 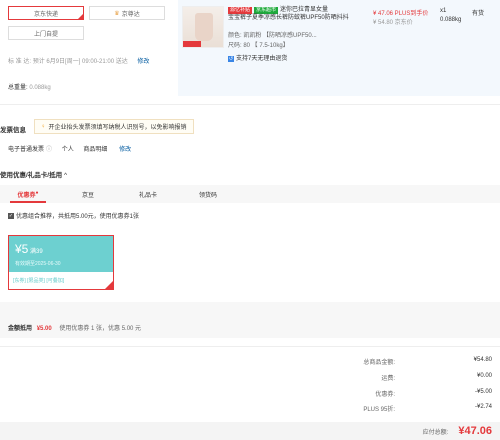 I want to click on product-qty: x1, so click(x=443, y=11).